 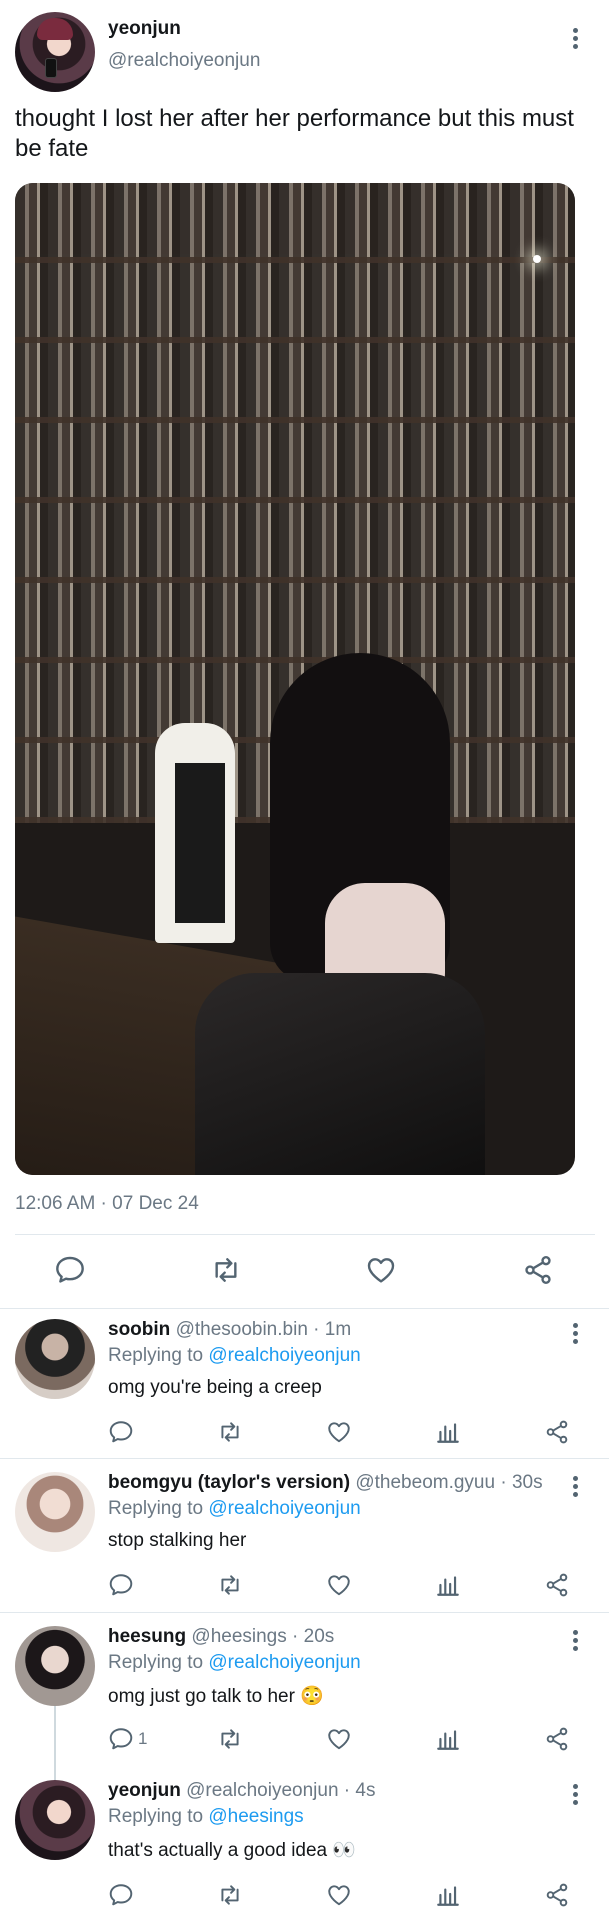 I want to click on handle-time: @thebeom.gyuu · 30s, so click(x=448, y=1482).